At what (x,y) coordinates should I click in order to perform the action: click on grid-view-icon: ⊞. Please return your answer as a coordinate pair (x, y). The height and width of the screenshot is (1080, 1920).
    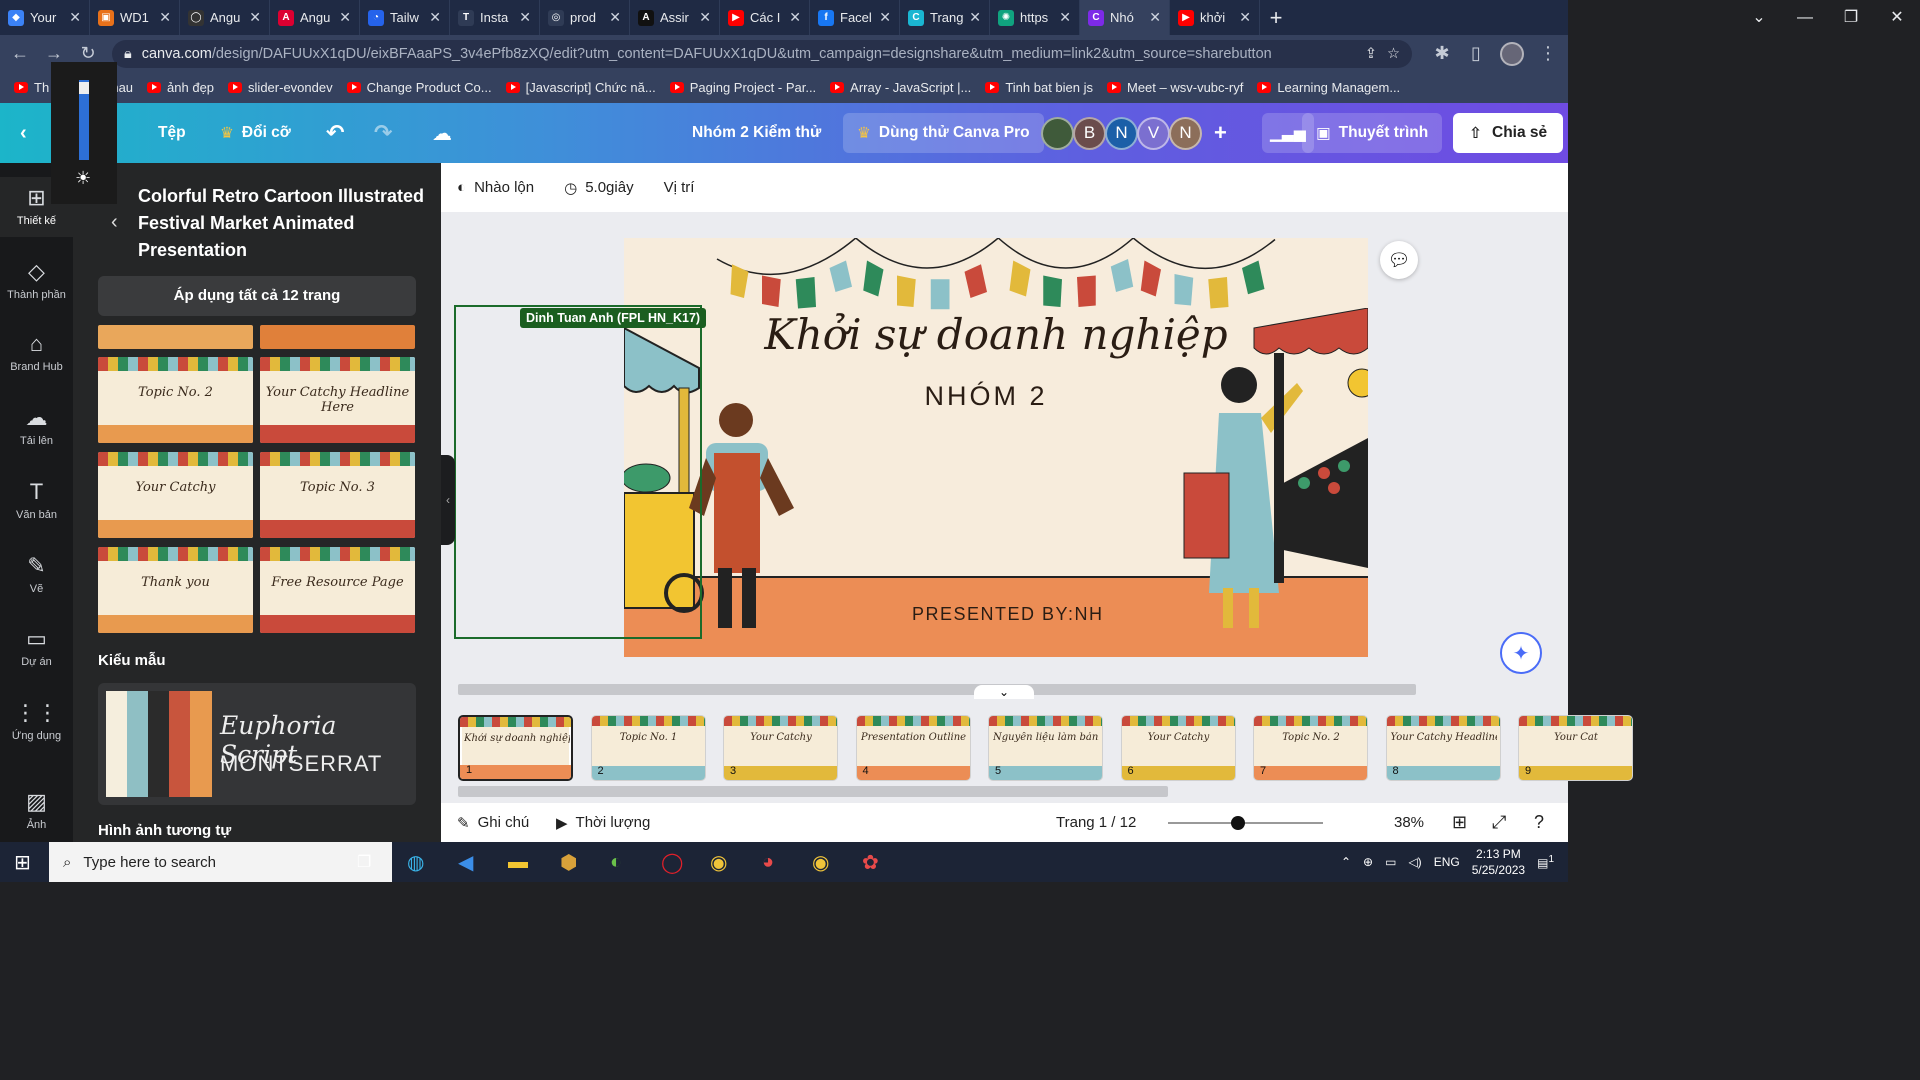
    Looking at the image, I should click on (1459, 822).